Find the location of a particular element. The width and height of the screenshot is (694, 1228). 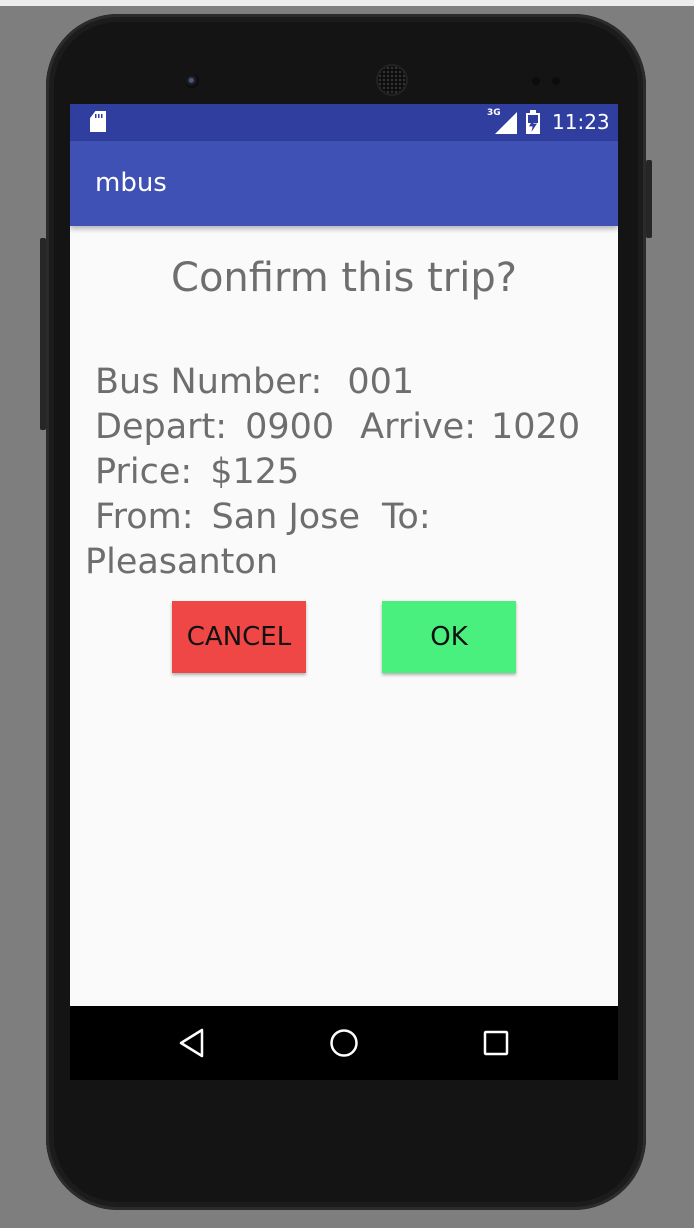

light-sensor-icon is located at coordinates (556, 81).